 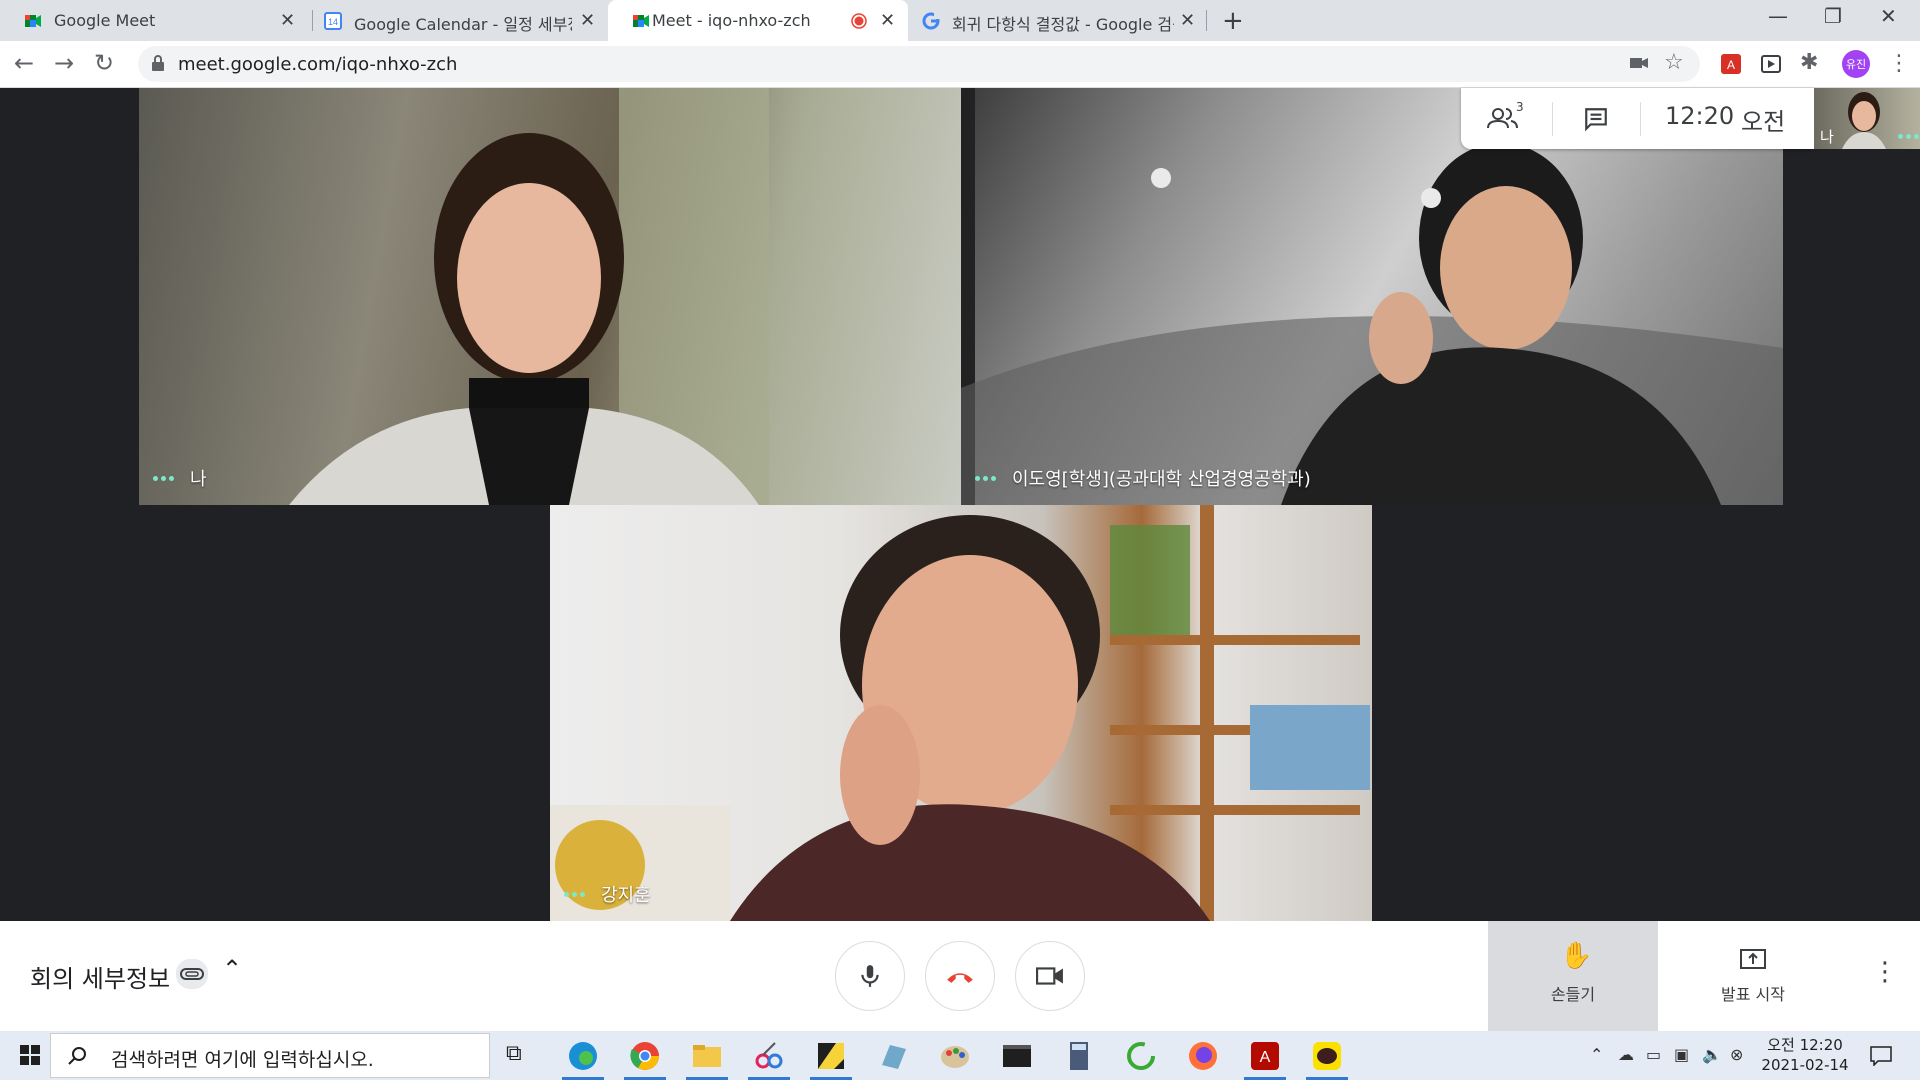 What do you see at coordinates (955, 1056) in the screenshot?
I see `paint-icon` at bounding box center [955, 1056].